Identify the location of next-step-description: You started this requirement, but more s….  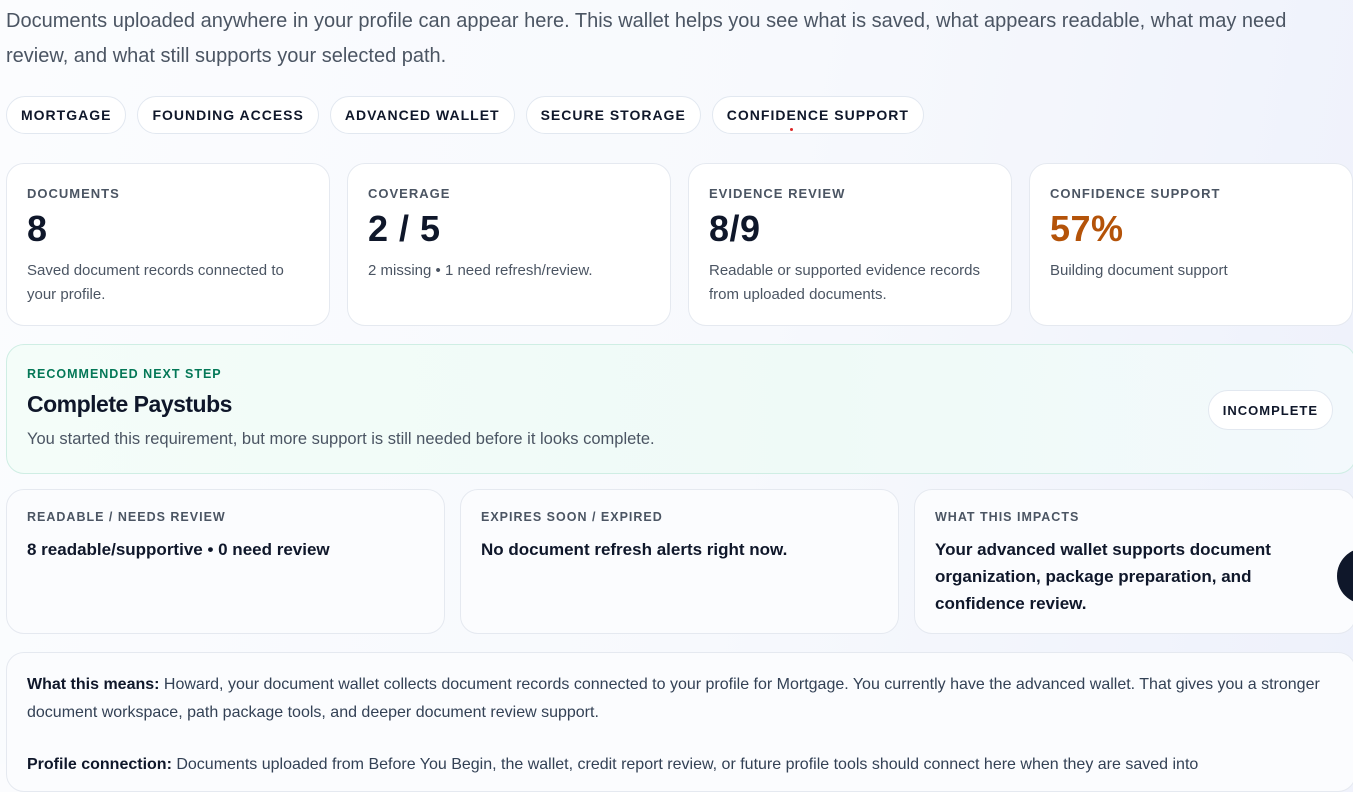
(341, 439).